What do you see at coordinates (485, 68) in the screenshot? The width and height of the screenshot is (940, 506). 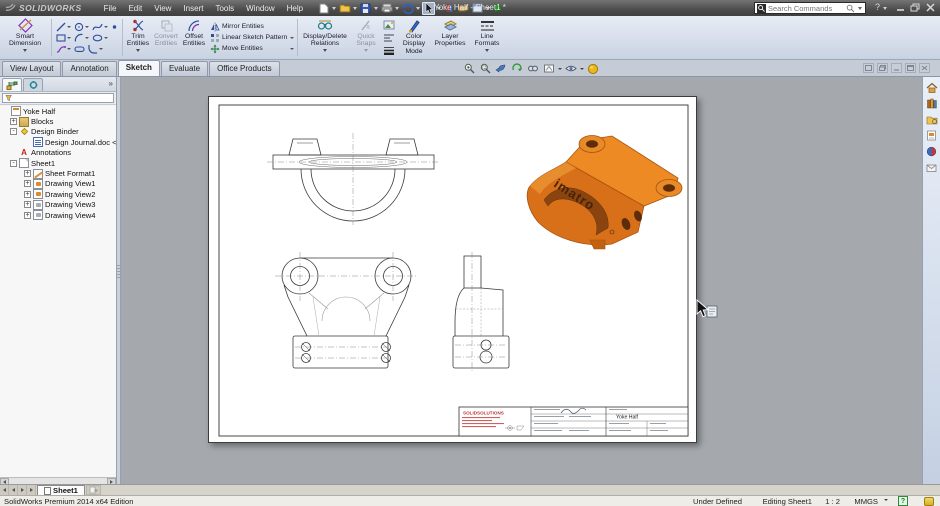 I see `zoom-to-area-icon` at bounding box center [485, 68].